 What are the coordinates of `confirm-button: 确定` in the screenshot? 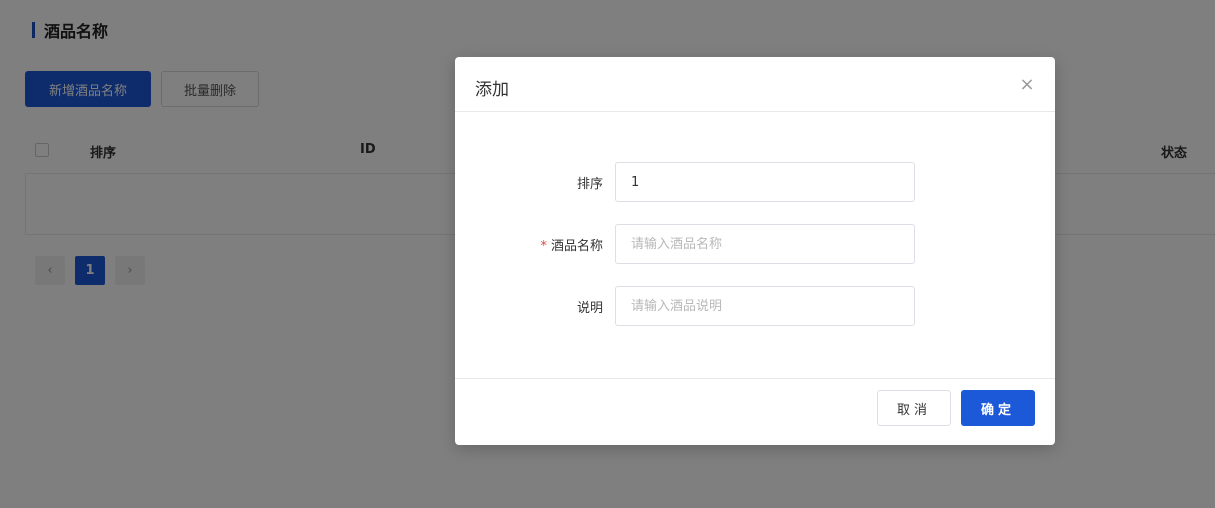 It's located at (998, 408).